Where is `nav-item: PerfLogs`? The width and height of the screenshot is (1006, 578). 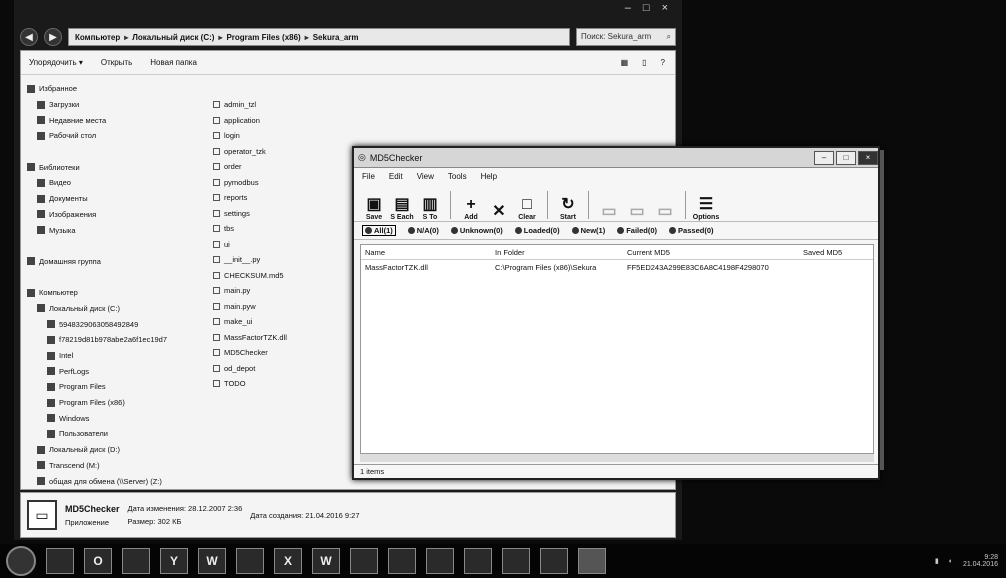
nav-item: PerfLogs is located at coordinates (106, 371).